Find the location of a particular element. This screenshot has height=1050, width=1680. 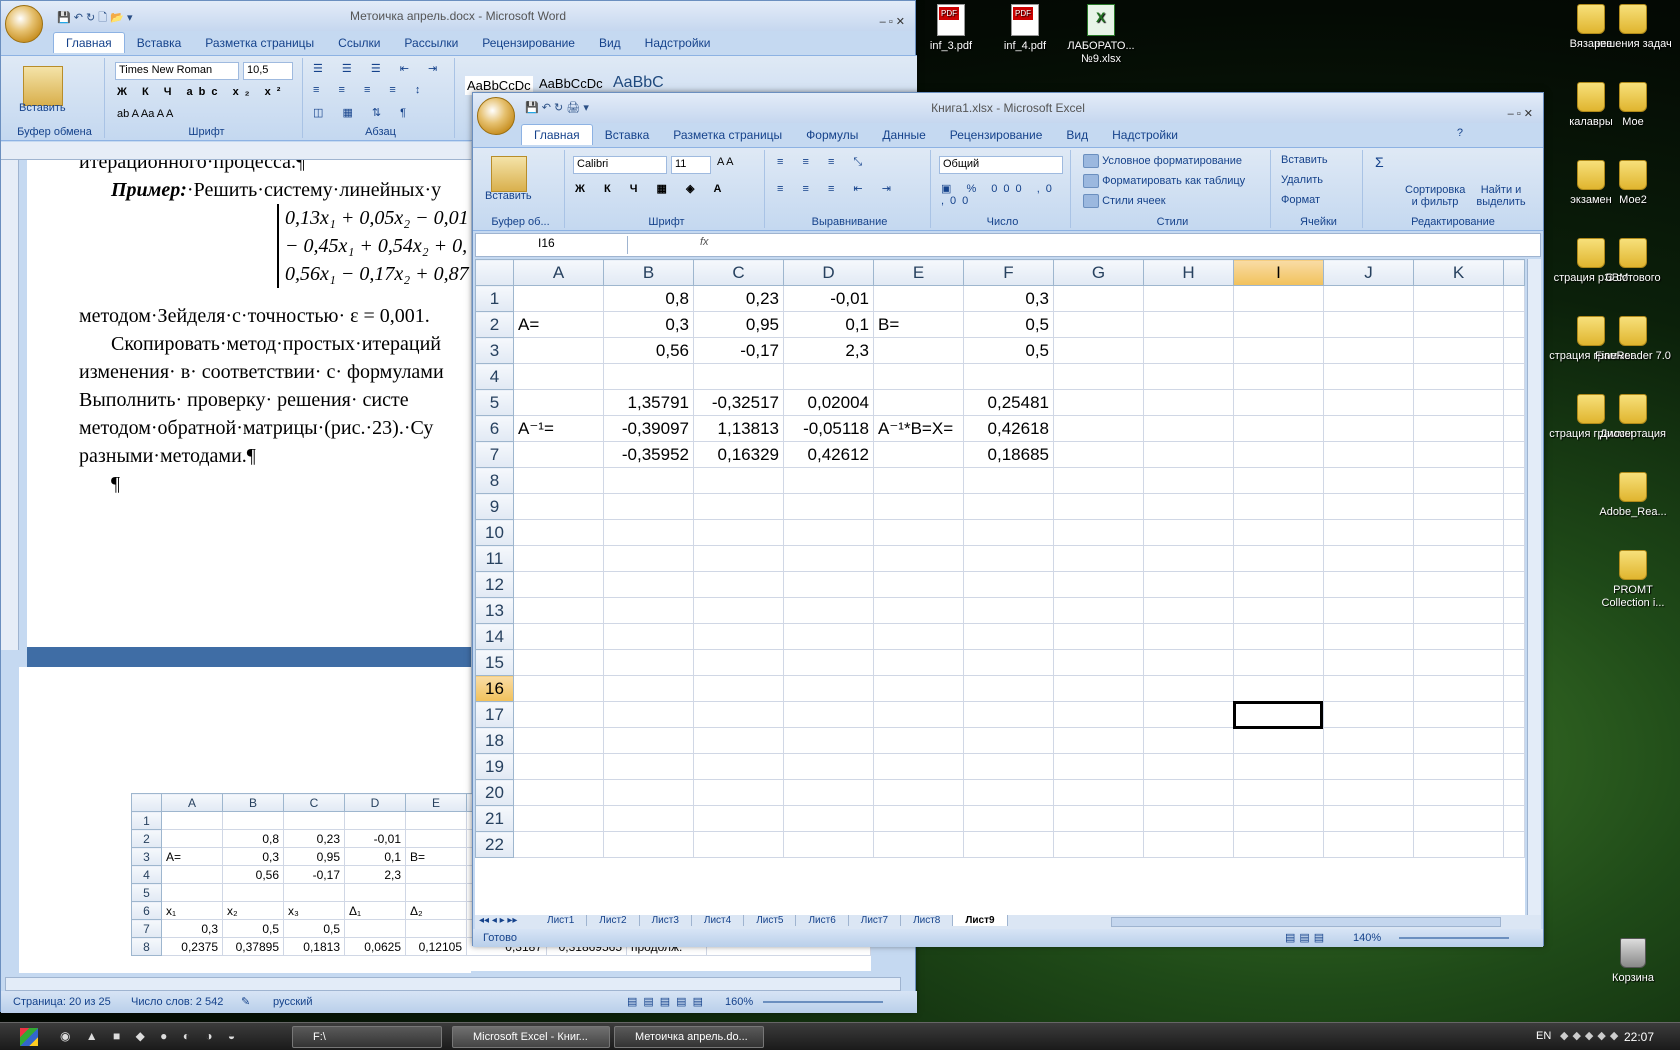

cell: 0,56 is located at coordinates (648, 350).